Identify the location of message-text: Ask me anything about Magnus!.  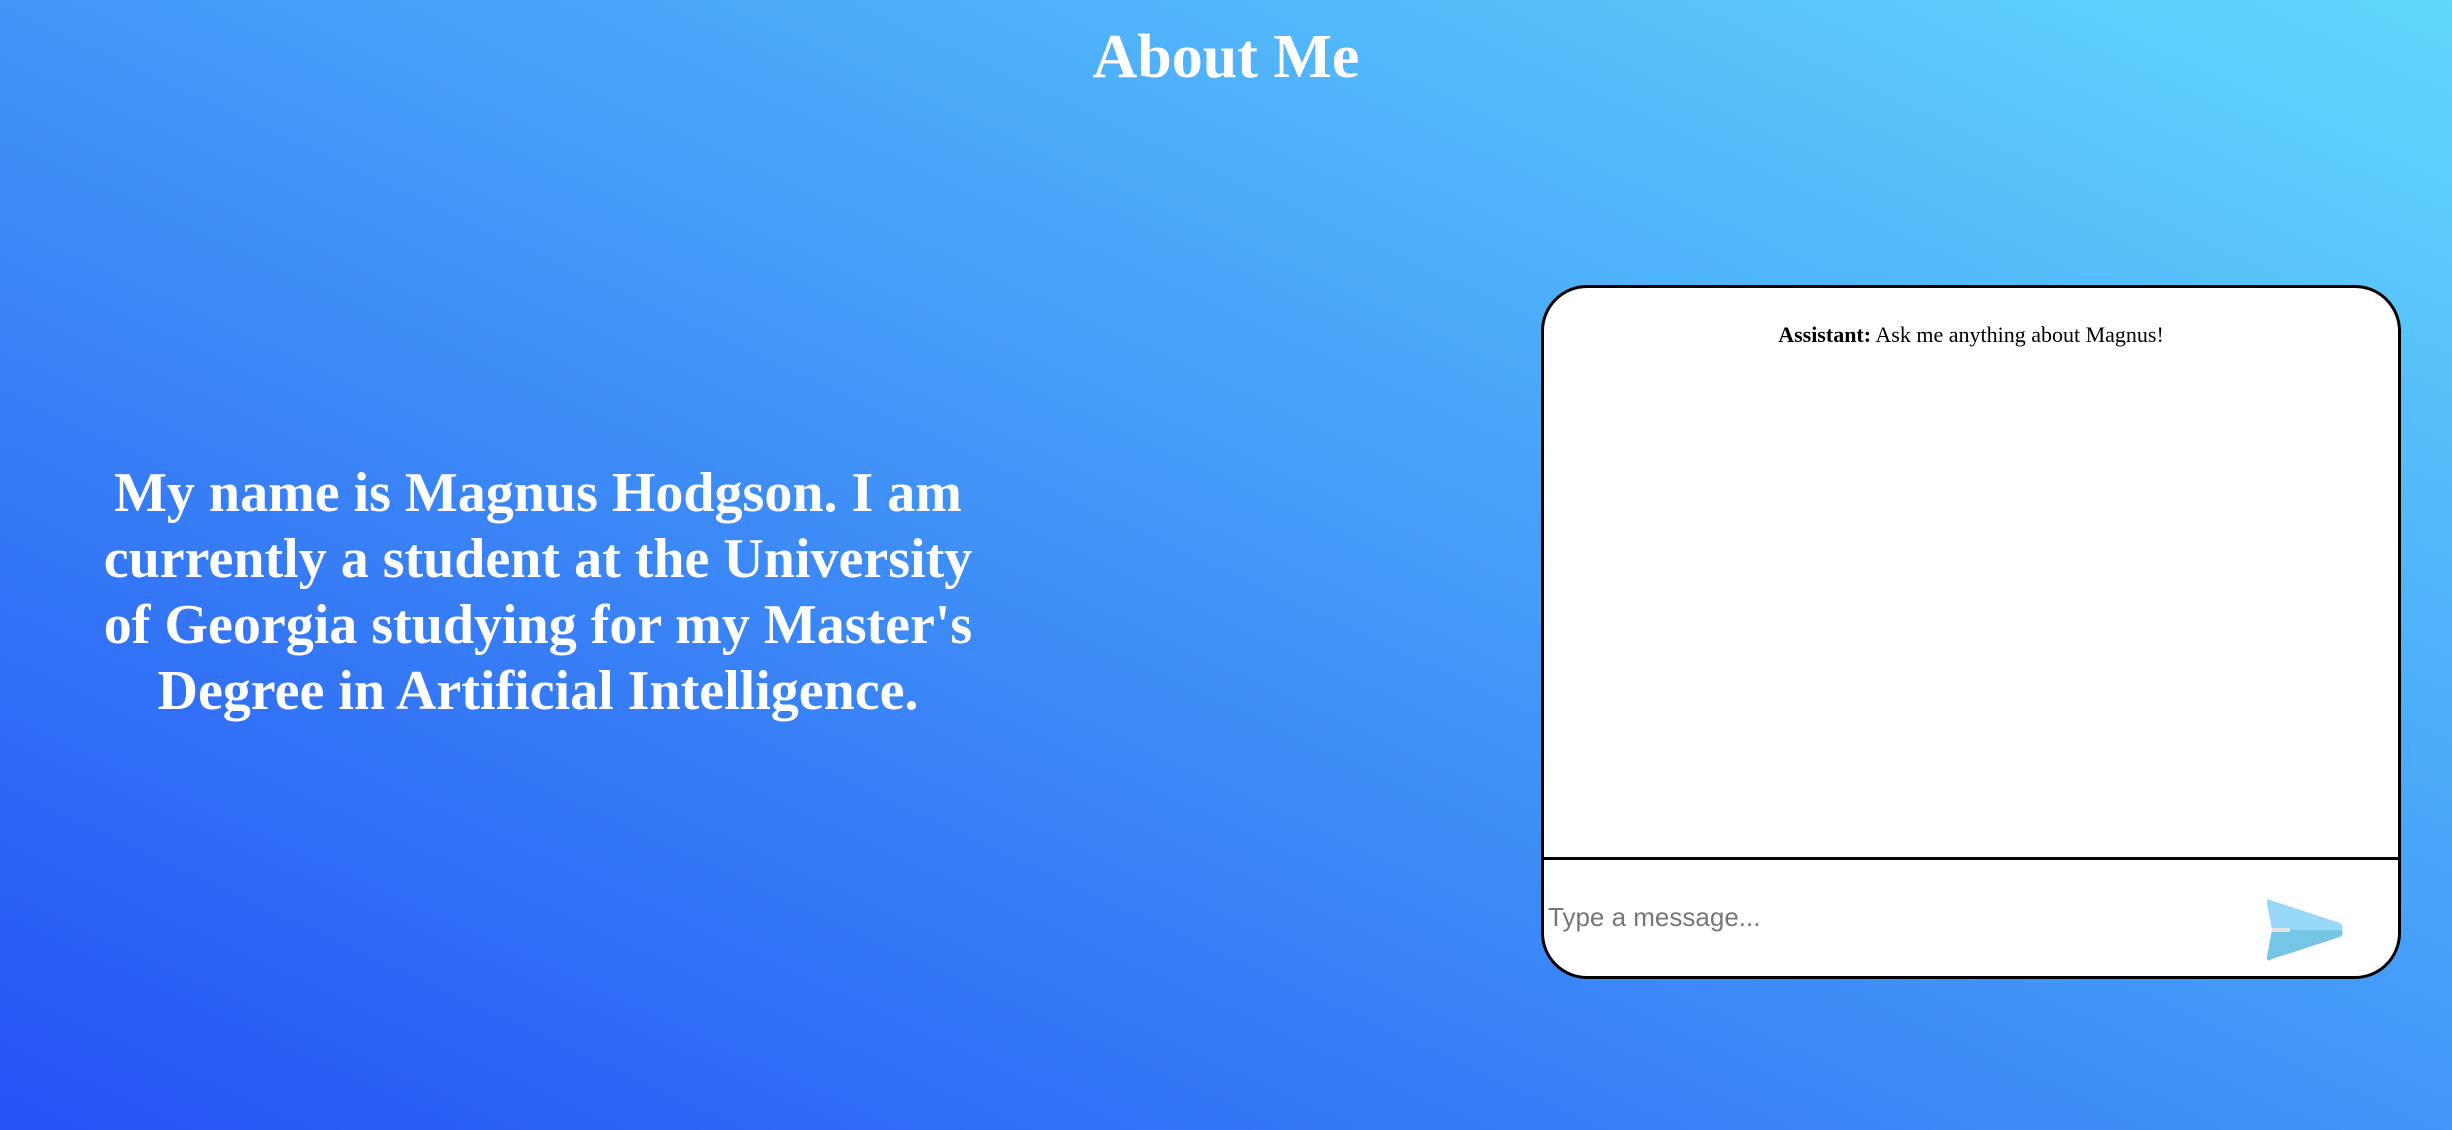
(2019, 334).